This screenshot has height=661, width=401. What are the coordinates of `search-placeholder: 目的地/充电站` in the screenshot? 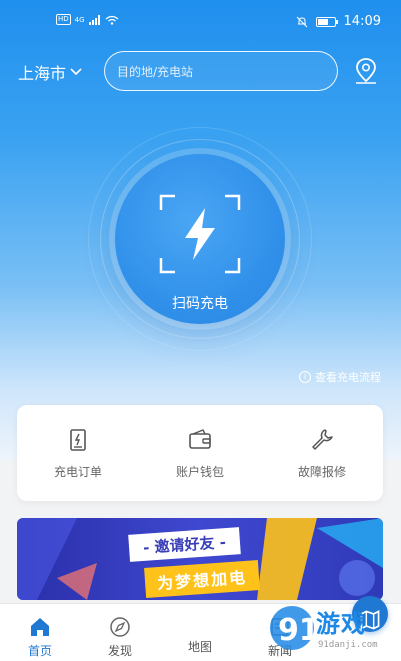 It's located at (155, 71).